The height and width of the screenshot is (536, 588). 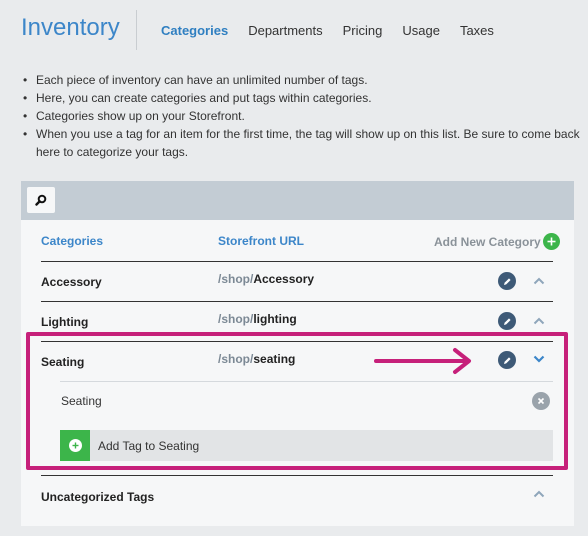 What do you see at coordinates (257, 319) in the screenshot?
I see `category-url: /shop/lighting` at bounding box center [257, 319].